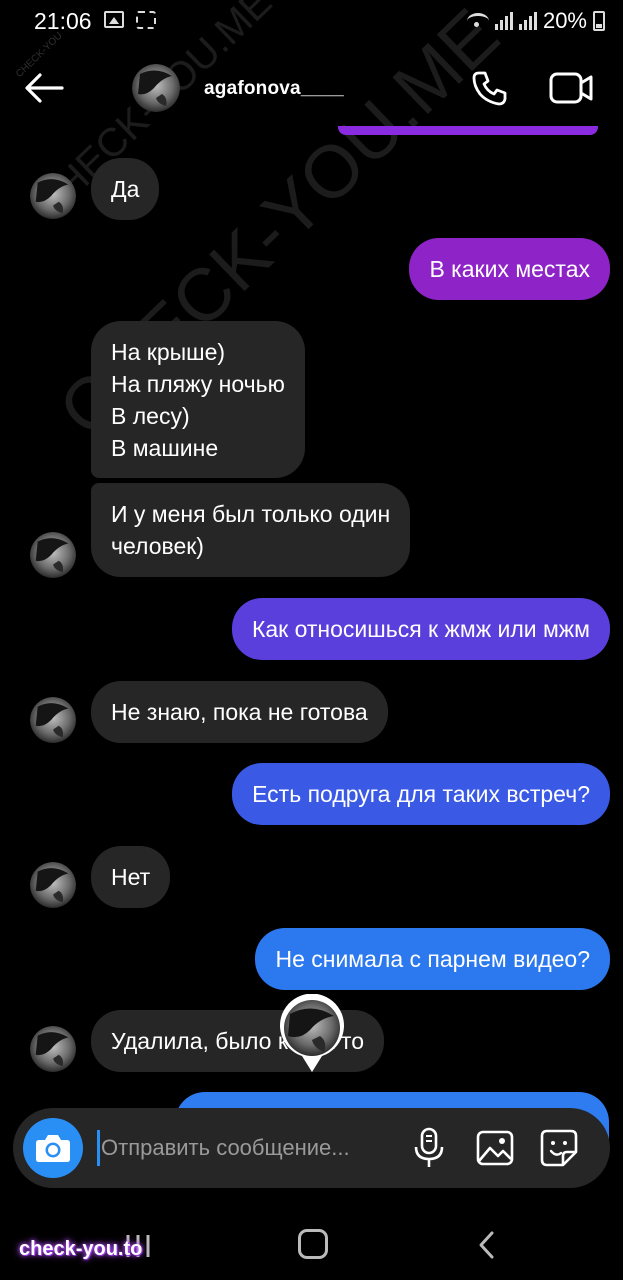  What do you see at coordinates (311, 22) in the screenshot?
I see `status-bar: 21:06 20%` at bounding box center [311, 22].